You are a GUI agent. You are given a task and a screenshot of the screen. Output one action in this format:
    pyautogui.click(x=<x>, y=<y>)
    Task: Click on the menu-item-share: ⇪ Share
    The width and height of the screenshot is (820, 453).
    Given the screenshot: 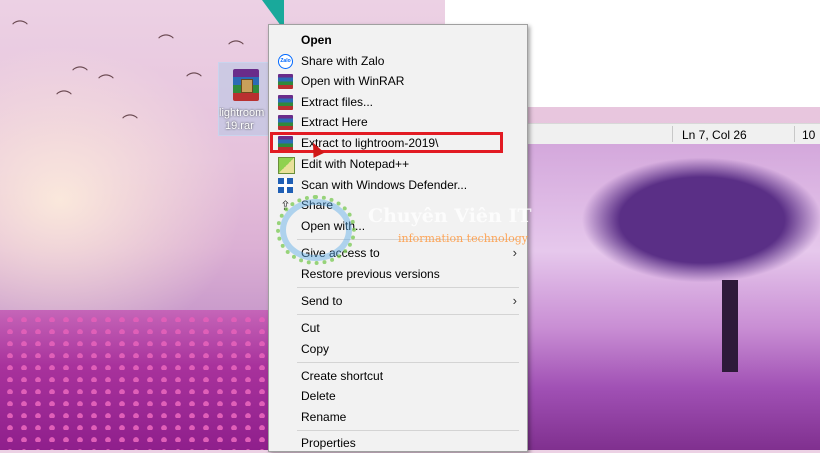 What is the action you would take?
    pyautogui.click(x=398, y=205)
    